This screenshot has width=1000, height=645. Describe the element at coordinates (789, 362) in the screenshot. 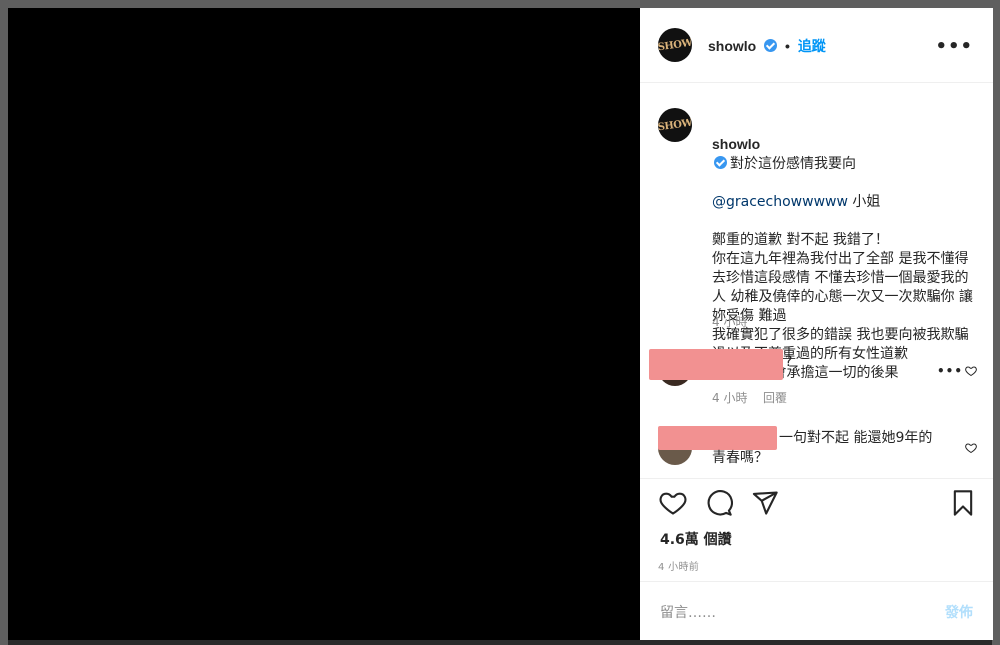

I see `comment-text: ?` at that location.